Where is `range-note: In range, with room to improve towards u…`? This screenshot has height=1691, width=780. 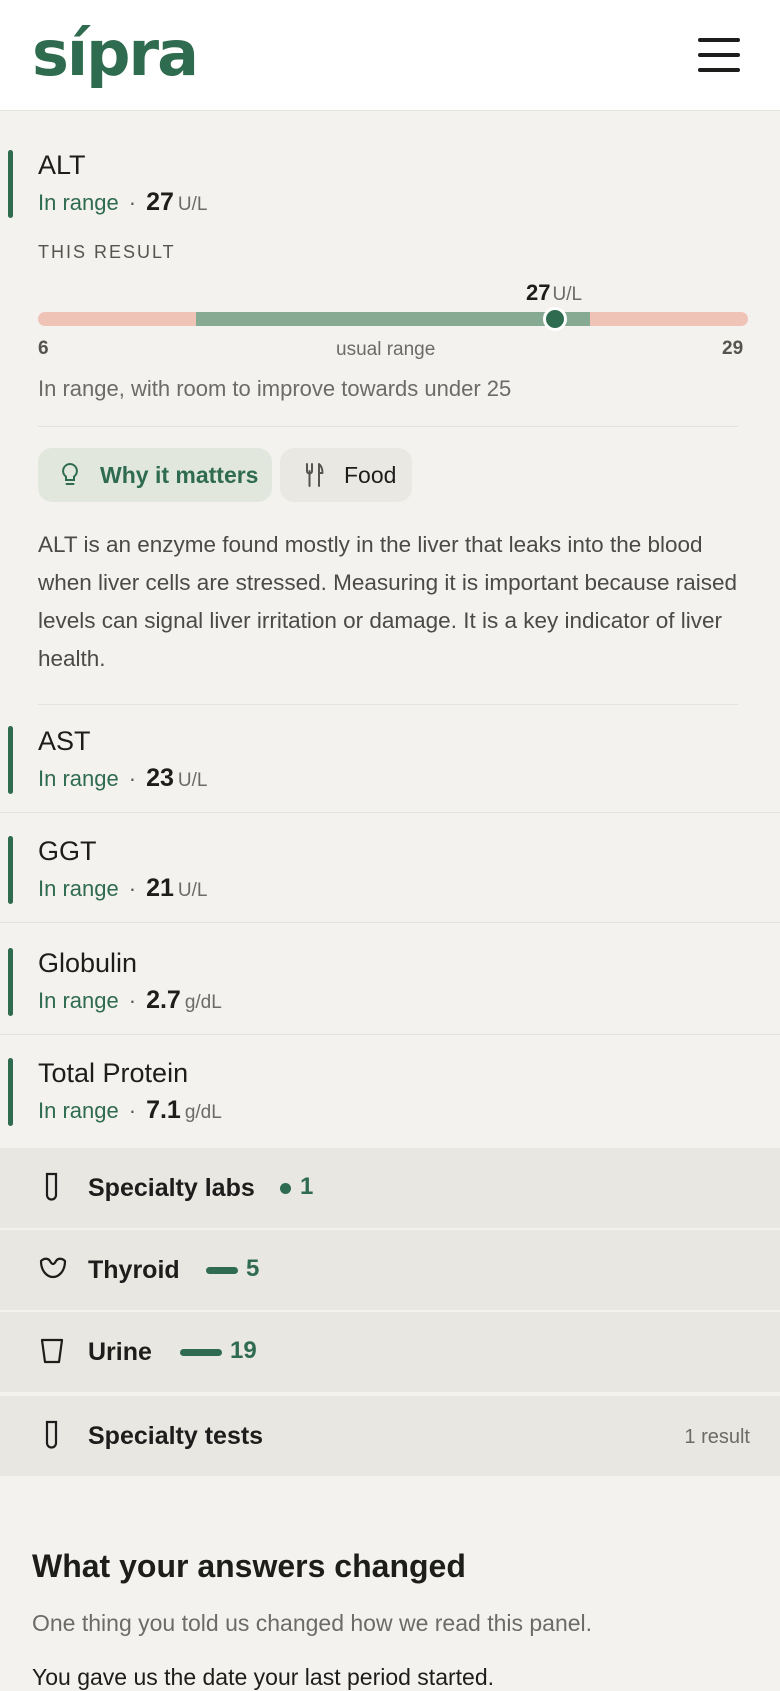
range-note: In range, with room to improve towards u… is located at coordinates (275, 388).